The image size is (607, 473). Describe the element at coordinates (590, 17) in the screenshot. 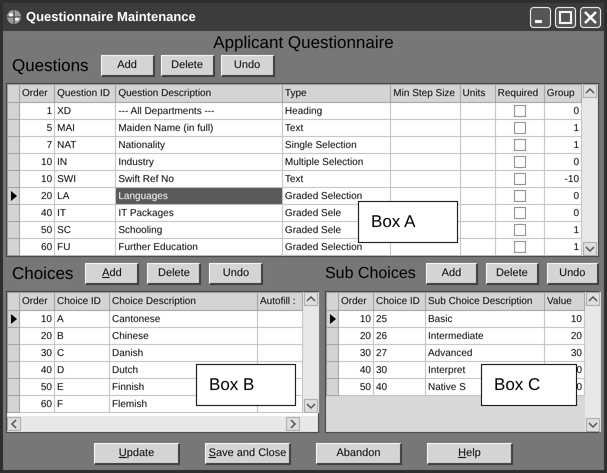

I see `close-icon` at that location.